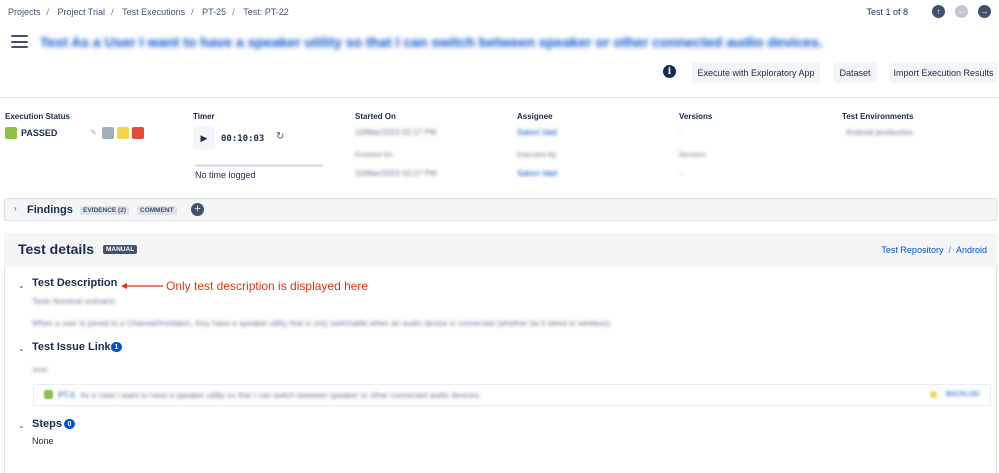 This screenshot has height=473, width=999. Describe the element at coordinates (39, 133) in the screenshot. I see `execution-status-value: PASSED` at that location.